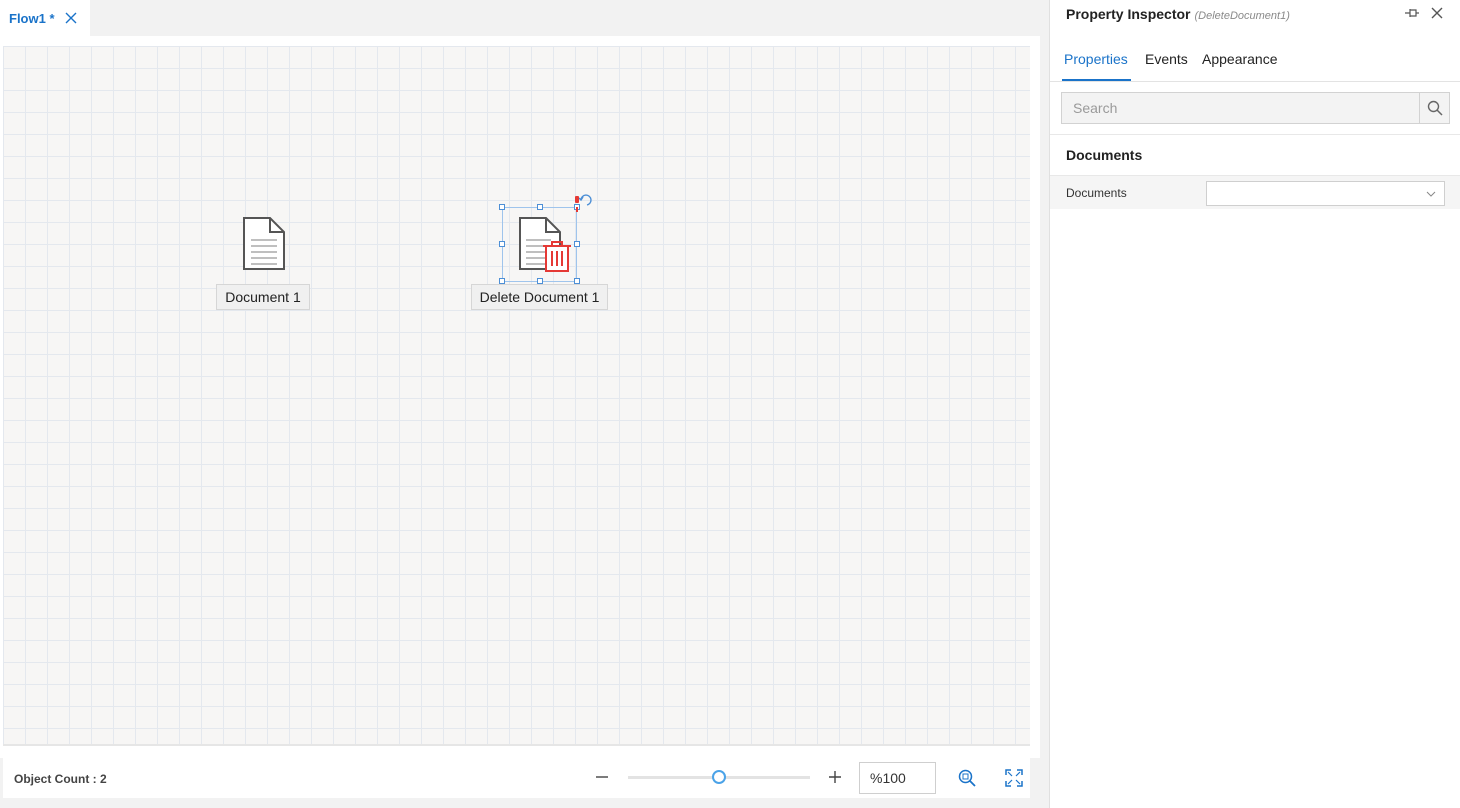 This screenshot has width=1460, height=808. What do you see at coordinates (539, 297) in the screenshot?
I see `node-label: Delete Document 1` at bounding box center [539, 297].